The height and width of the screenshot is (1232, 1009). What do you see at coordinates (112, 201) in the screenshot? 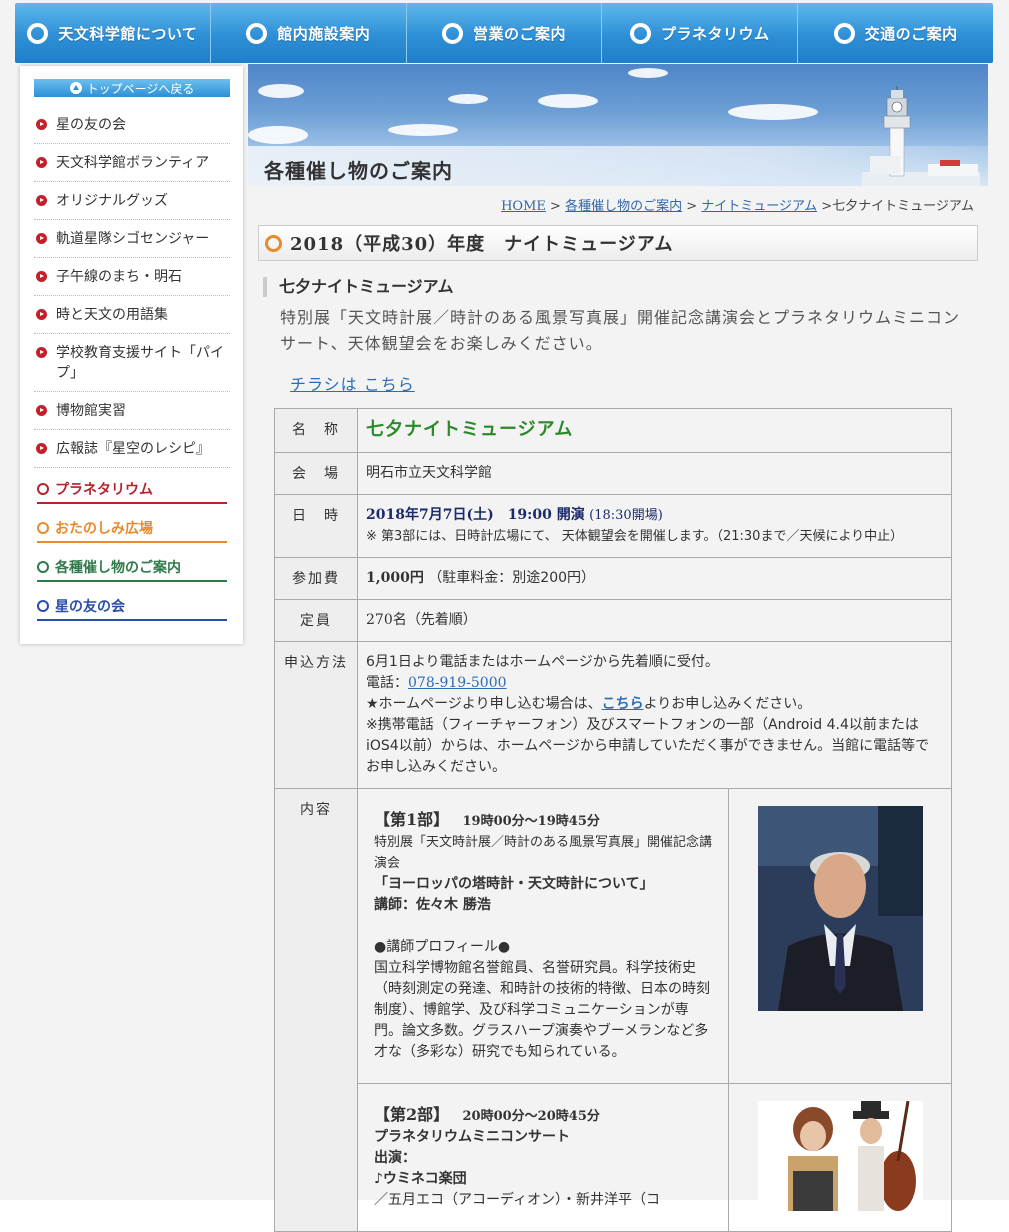
I see `sidebar-item-label: オリジナルグッズ` at bounding box center [112, 201].